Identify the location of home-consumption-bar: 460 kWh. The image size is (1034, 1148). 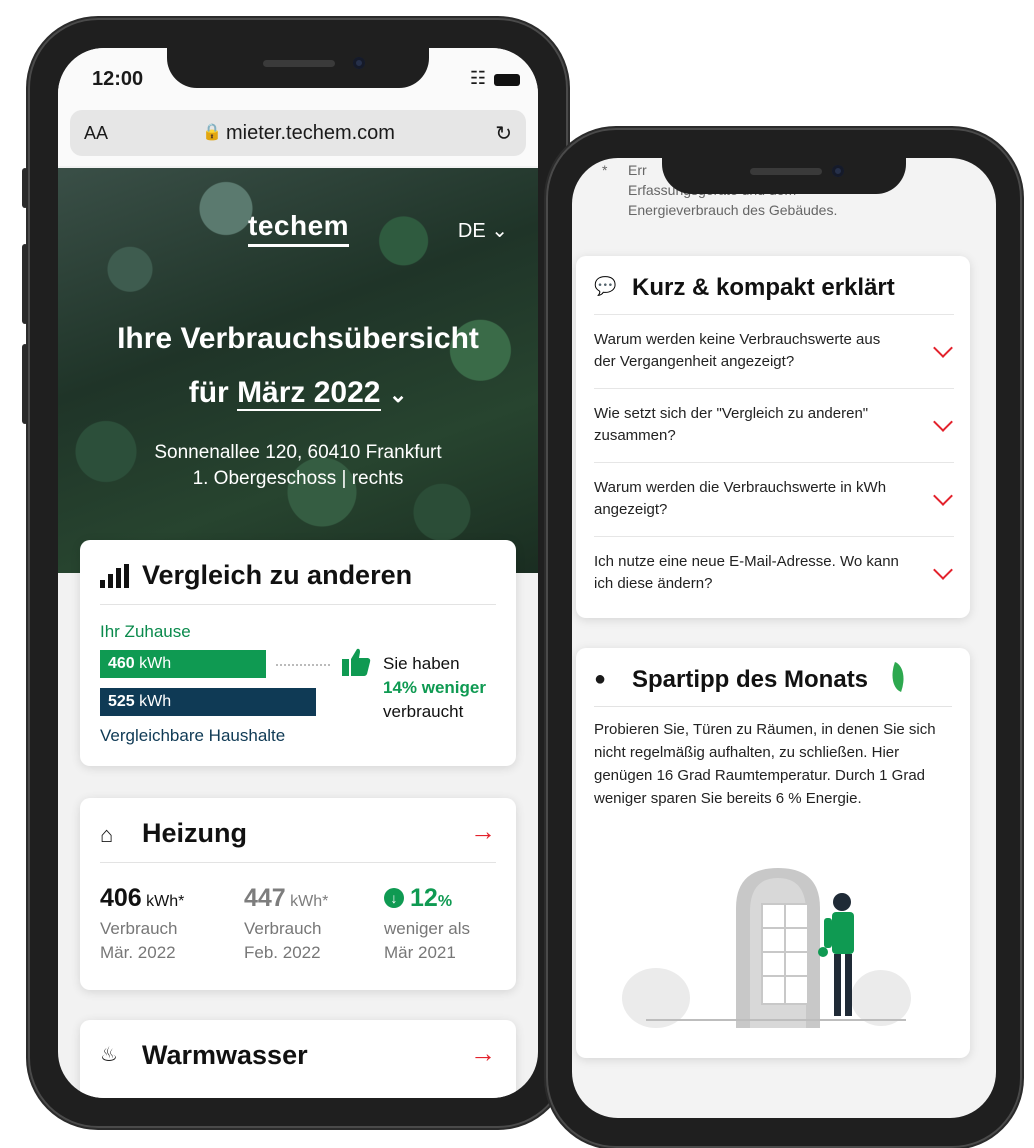
(183, 664).